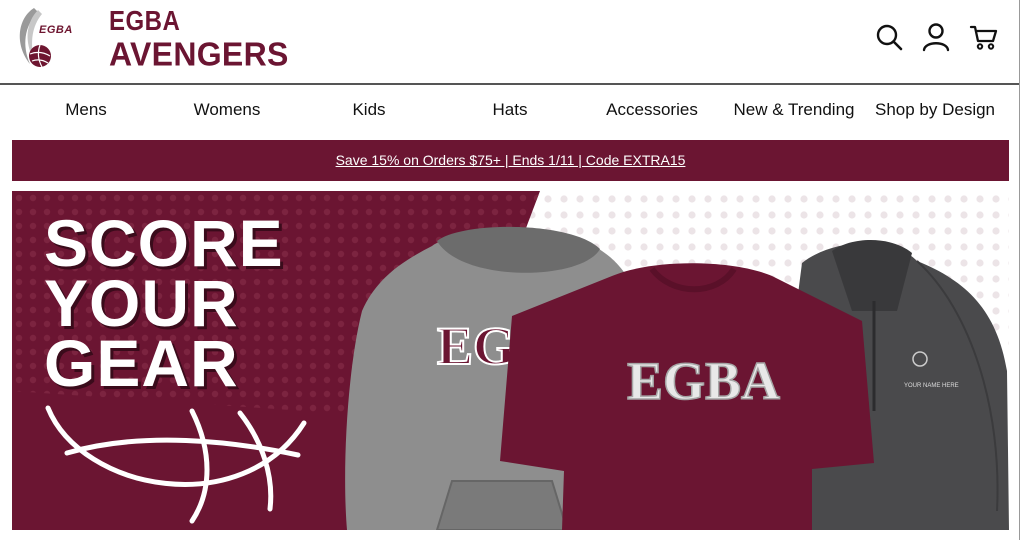 The image size is (1024, 540). I want to click on nav-item-womens: Womens, so click(227, 110).